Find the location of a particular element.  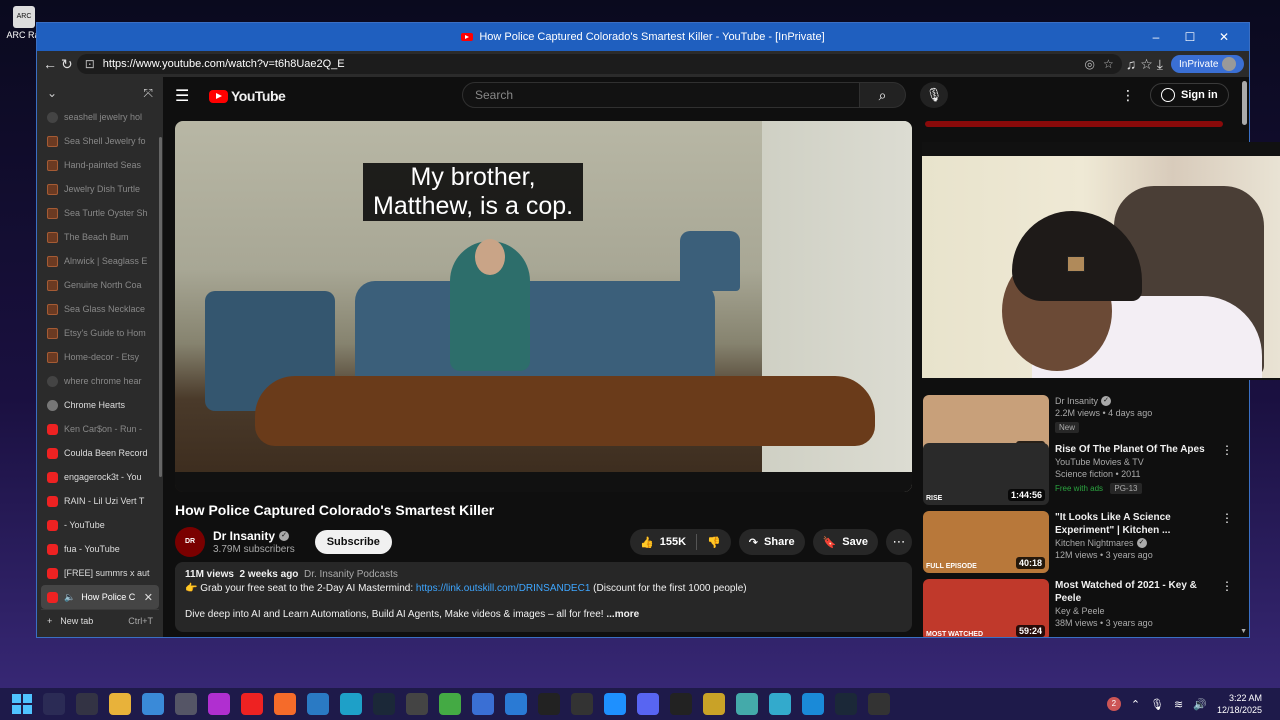

calendar-icon is located at coordinates (483, 704).